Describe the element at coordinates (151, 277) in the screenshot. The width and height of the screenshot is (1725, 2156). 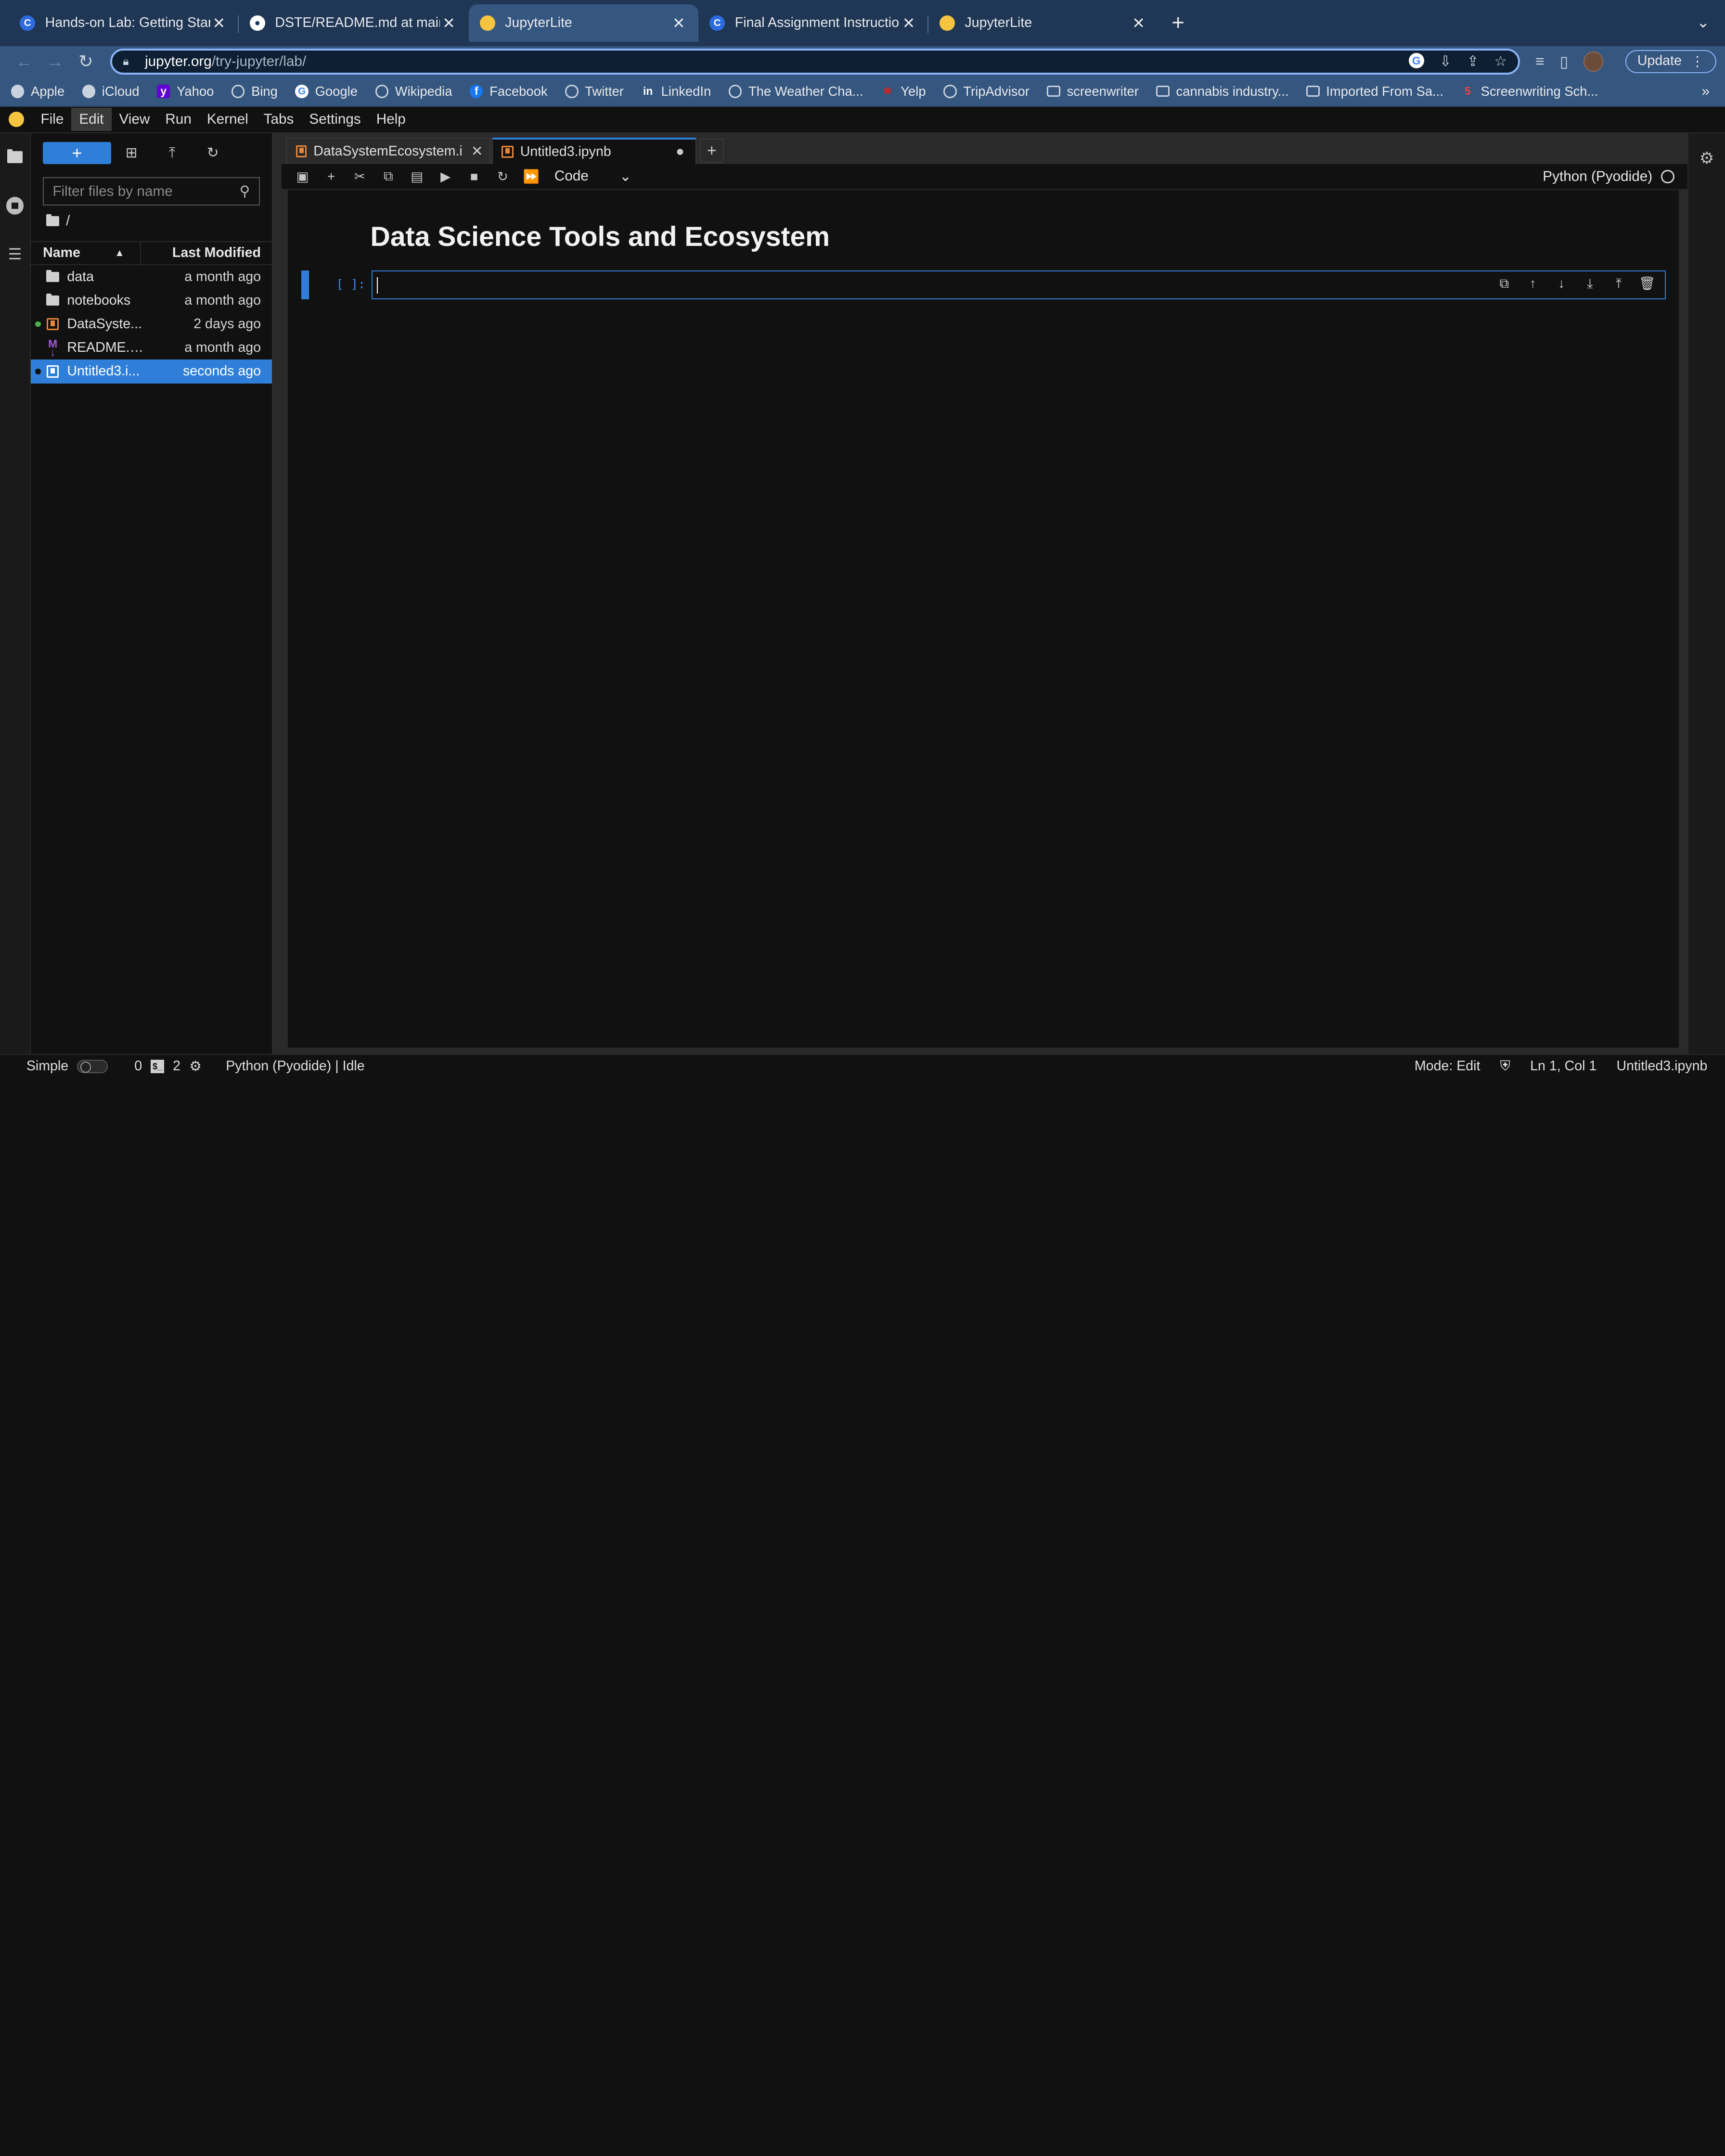
I see `list-item: data a month ago` at that location.